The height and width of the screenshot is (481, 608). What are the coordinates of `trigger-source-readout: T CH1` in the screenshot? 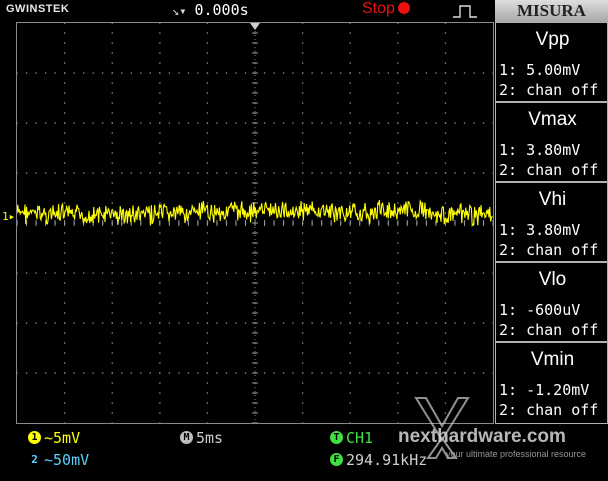 It's located at (351, 438).